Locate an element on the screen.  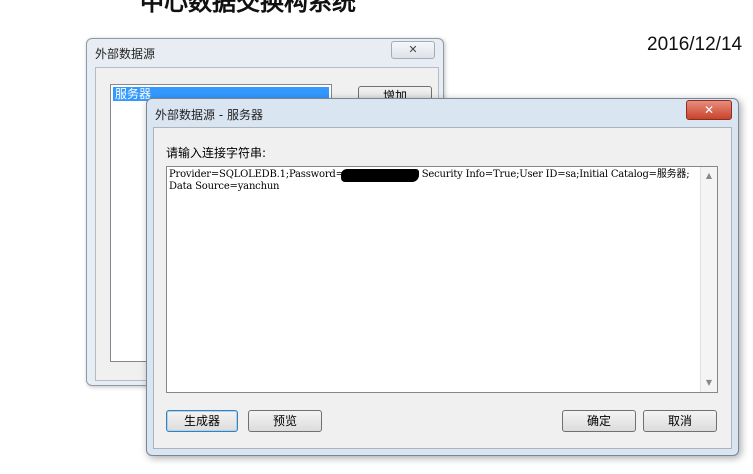
background-document-title: 中心数据交换构系统 is located at coordinates (248, 8).